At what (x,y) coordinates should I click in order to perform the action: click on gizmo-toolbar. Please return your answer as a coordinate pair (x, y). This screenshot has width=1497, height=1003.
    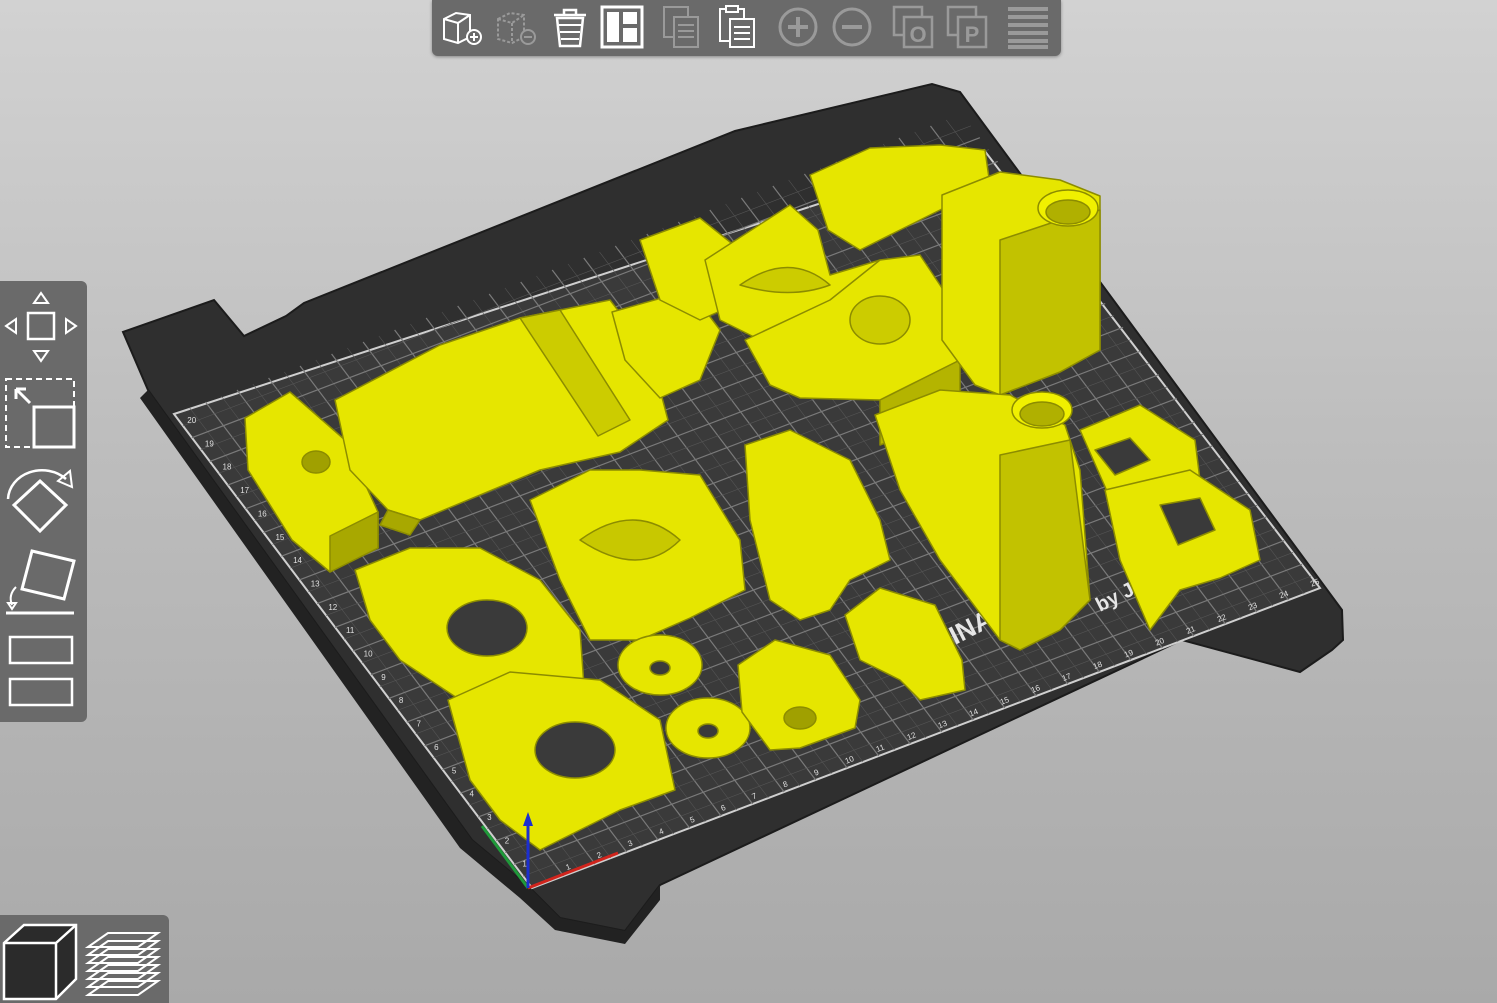
    Looking at the image, I should click on (43, 501).